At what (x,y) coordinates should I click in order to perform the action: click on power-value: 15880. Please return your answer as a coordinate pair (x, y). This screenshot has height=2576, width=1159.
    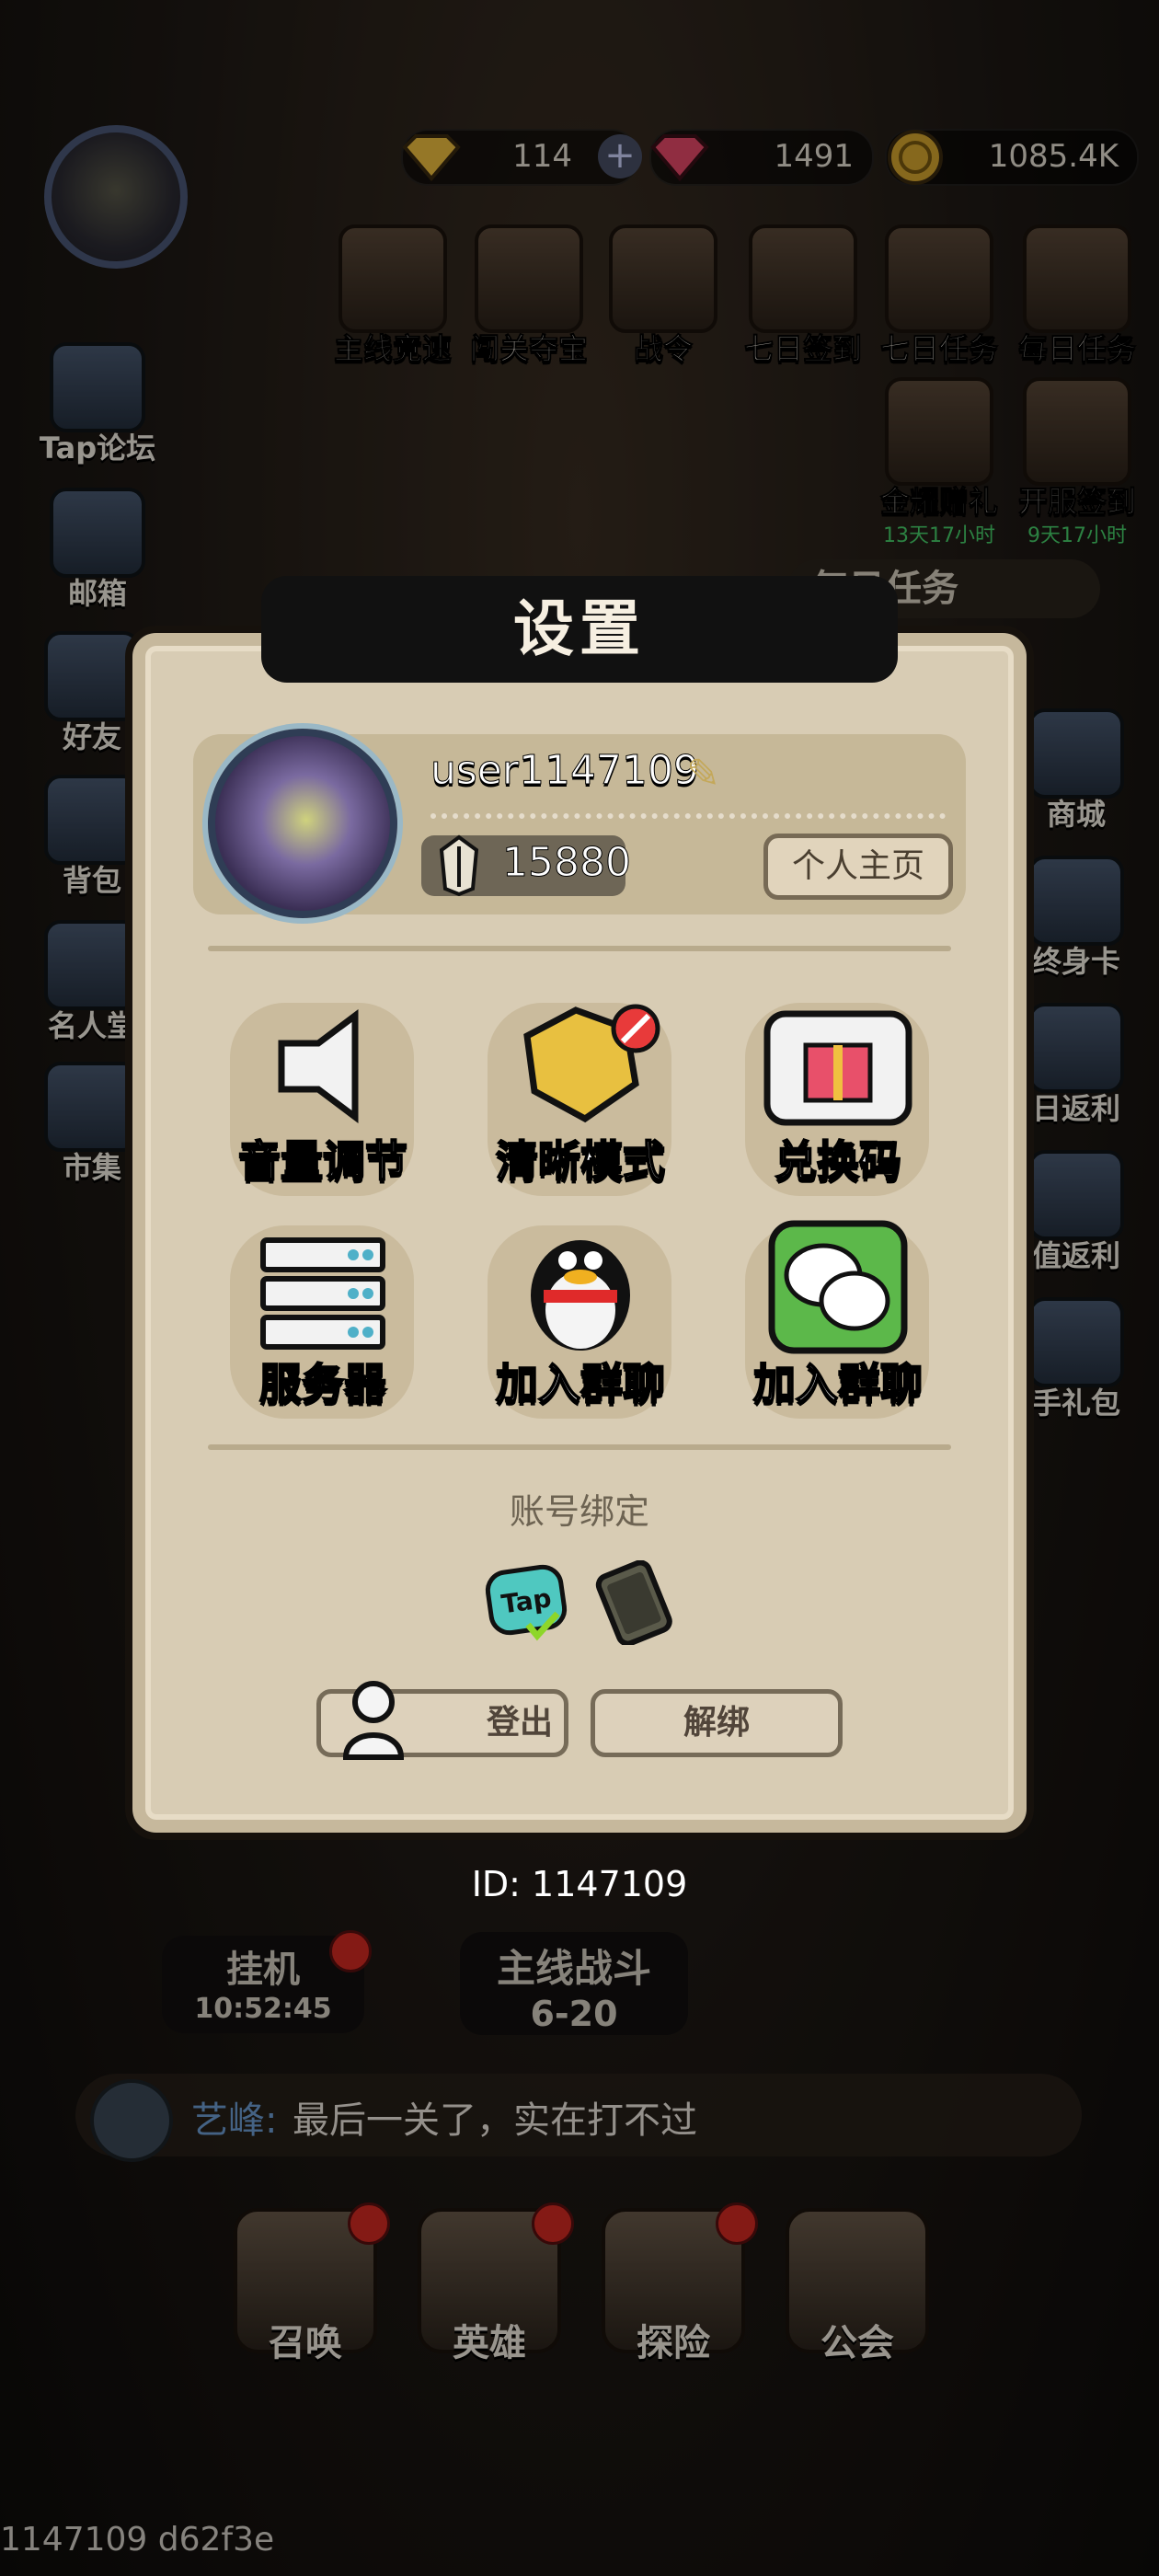
    Looking at the image, I should click on (567, 863).